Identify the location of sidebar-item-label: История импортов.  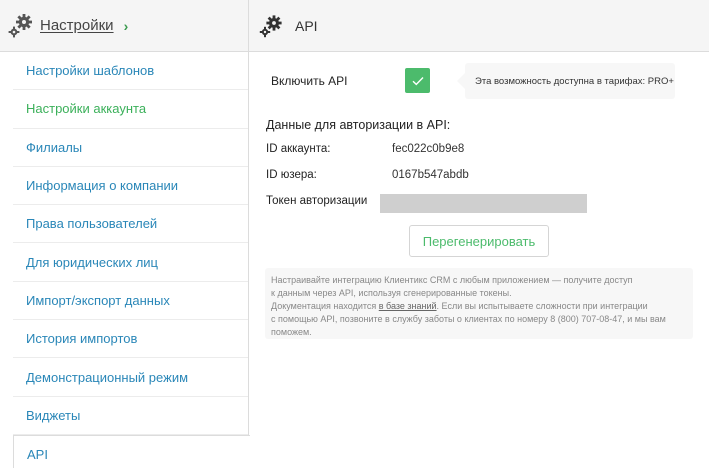
(82, 339).